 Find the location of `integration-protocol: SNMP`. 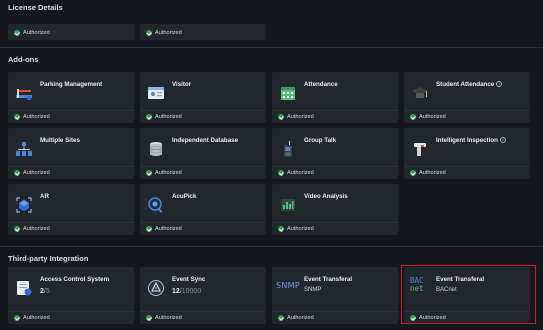

integration-protocol: SNMP is located at coordinates (313, 290).